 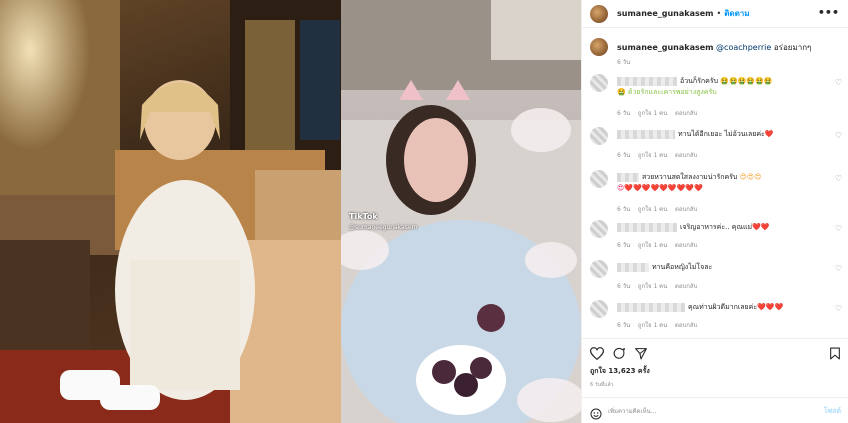 I want to click on post-header: sumanee_gunakasem • ติดตาม •••, so click(x=715, y=14).